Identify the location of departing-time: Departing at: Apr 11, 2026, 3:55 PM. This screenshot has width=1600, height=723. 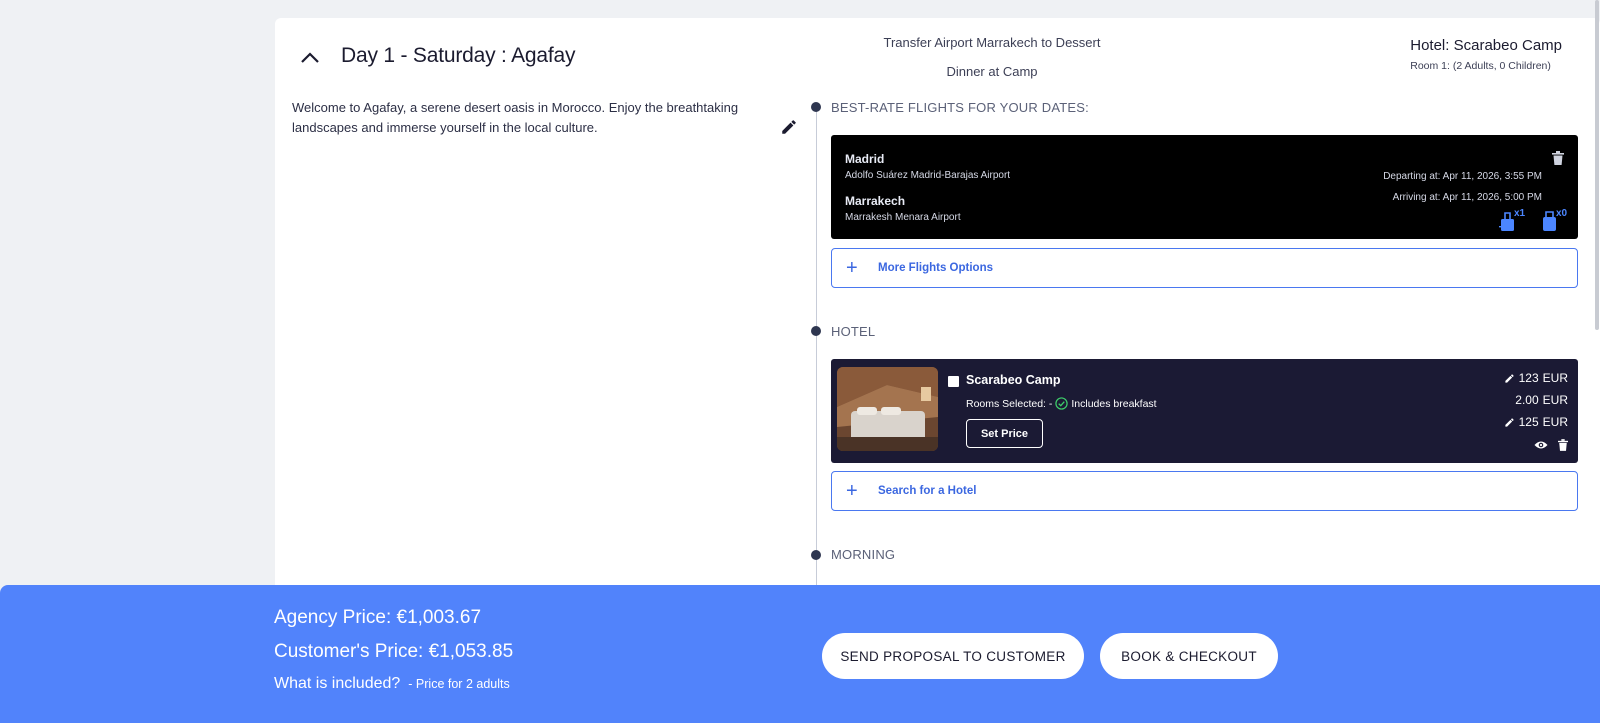
(1462, 176).